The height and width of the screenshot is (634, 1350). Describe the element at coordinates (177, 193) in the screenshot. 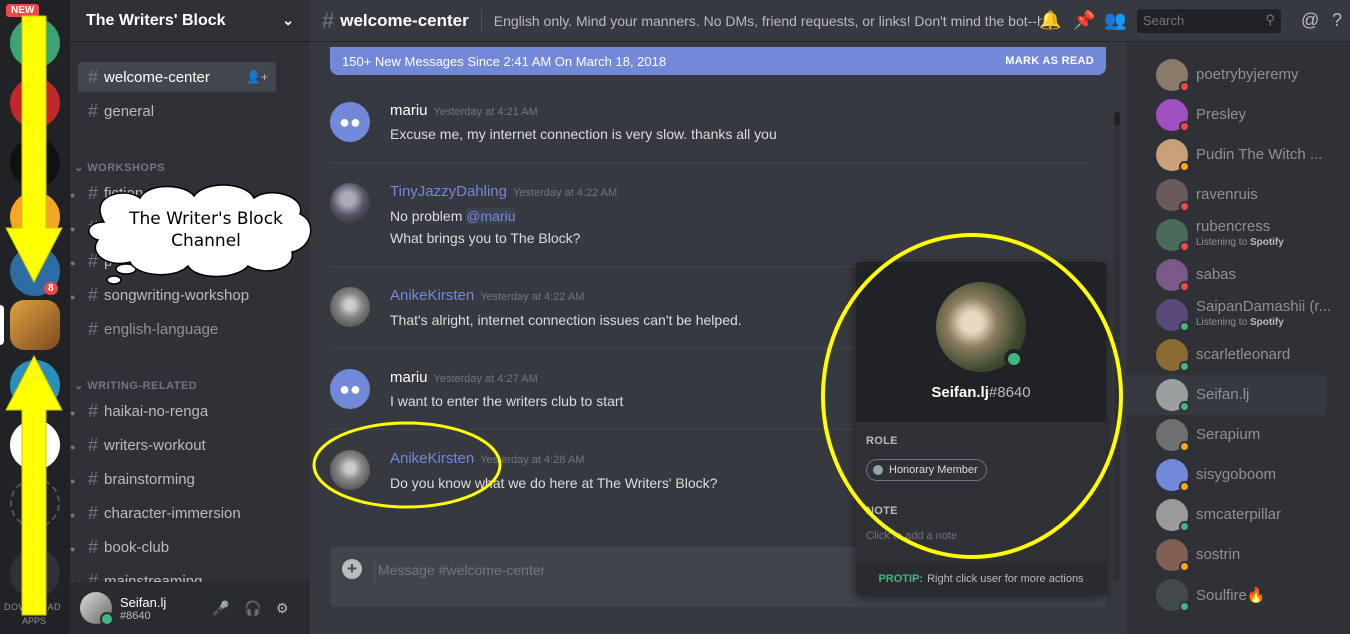

I see `channel-fiction-workshop: # fiction-w` at that location.